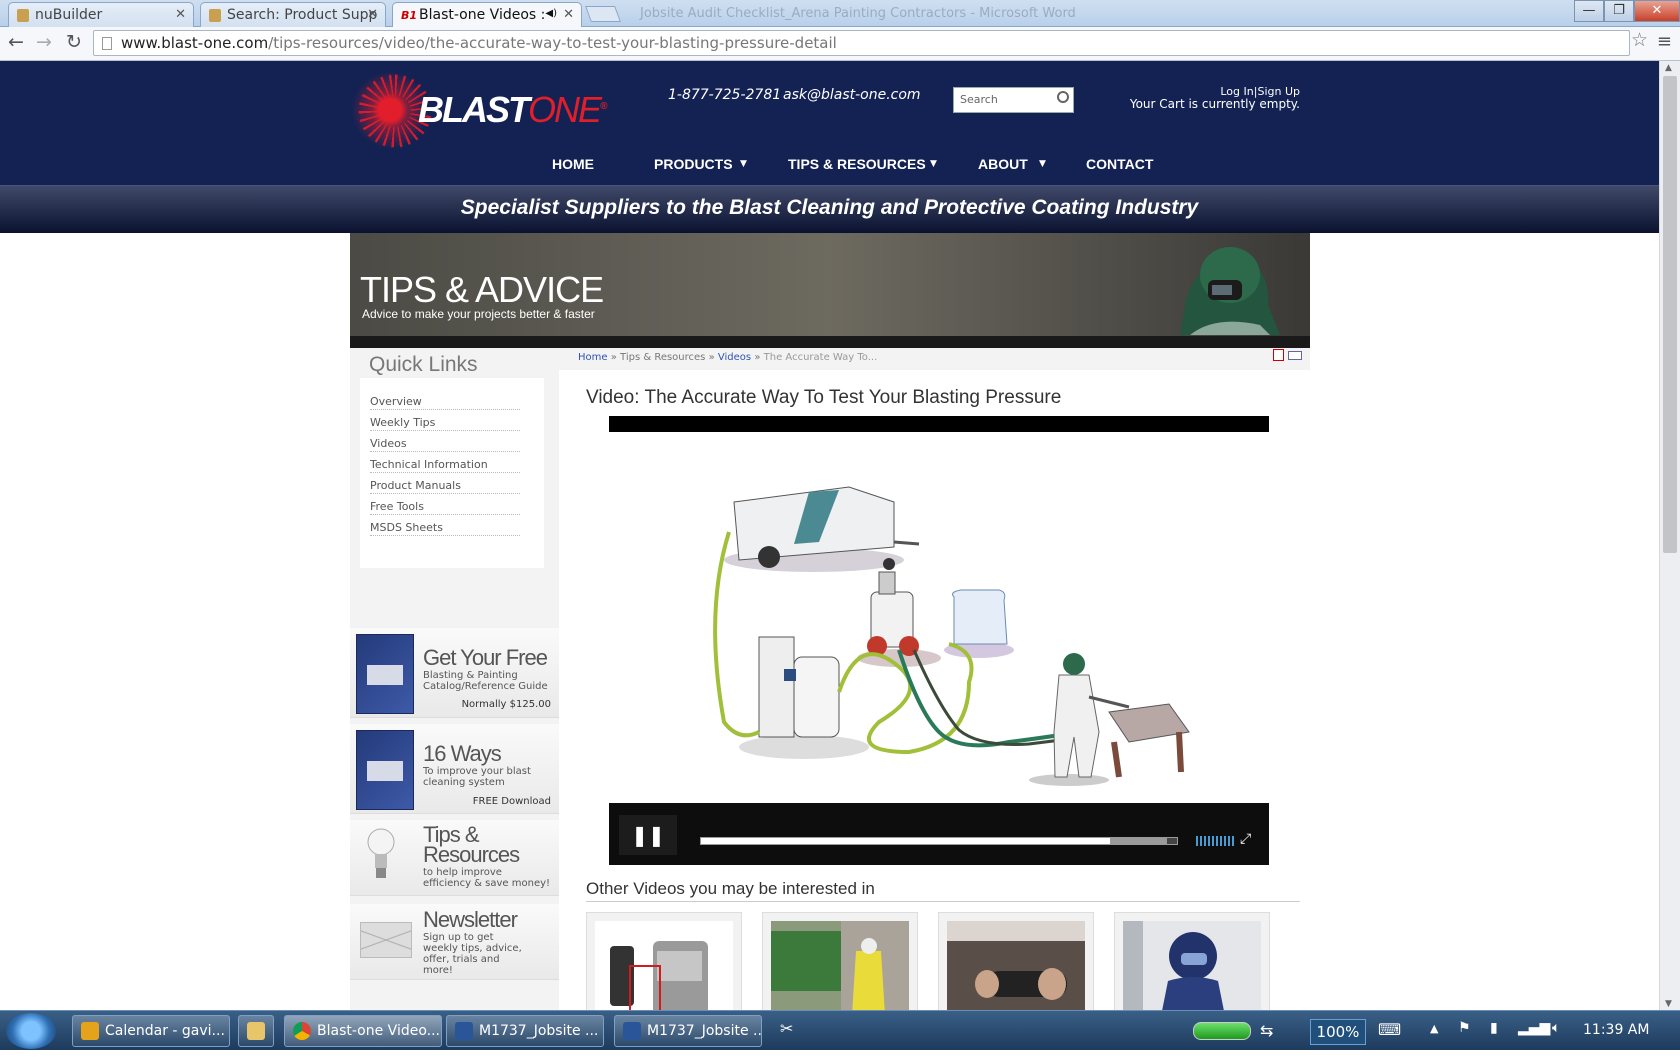 The width and height of the screenshot is (1680, 1062). I want to click on forward-arrow-icon: →, so click(44, 42).